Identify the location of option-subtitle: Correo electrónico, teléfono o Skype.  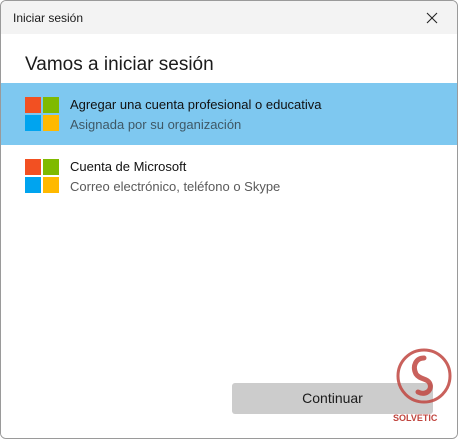
(175, 186).